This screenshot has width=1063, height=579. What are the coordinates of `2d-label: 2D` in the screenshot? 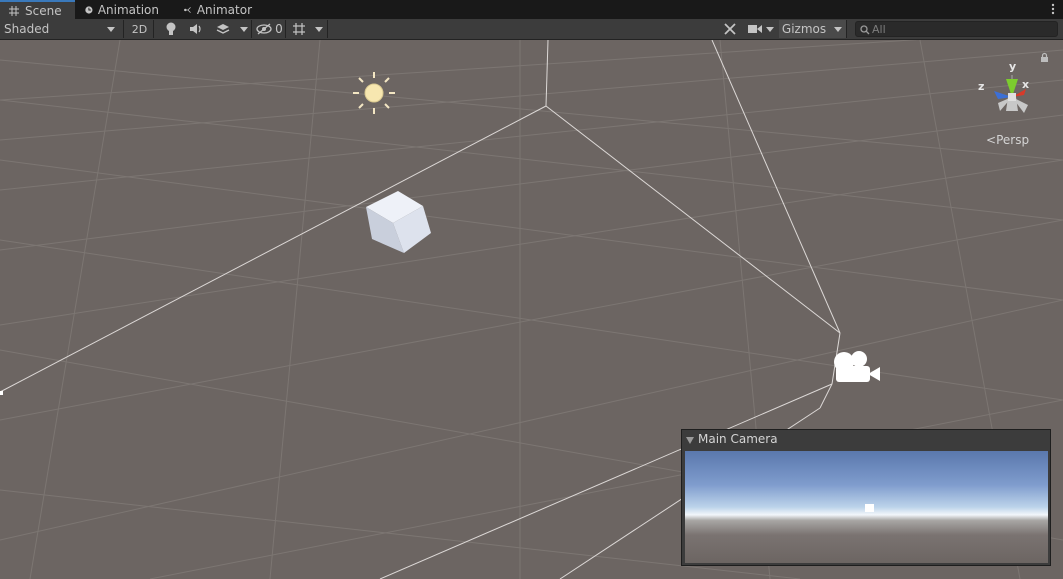 It's located at (139, 29).